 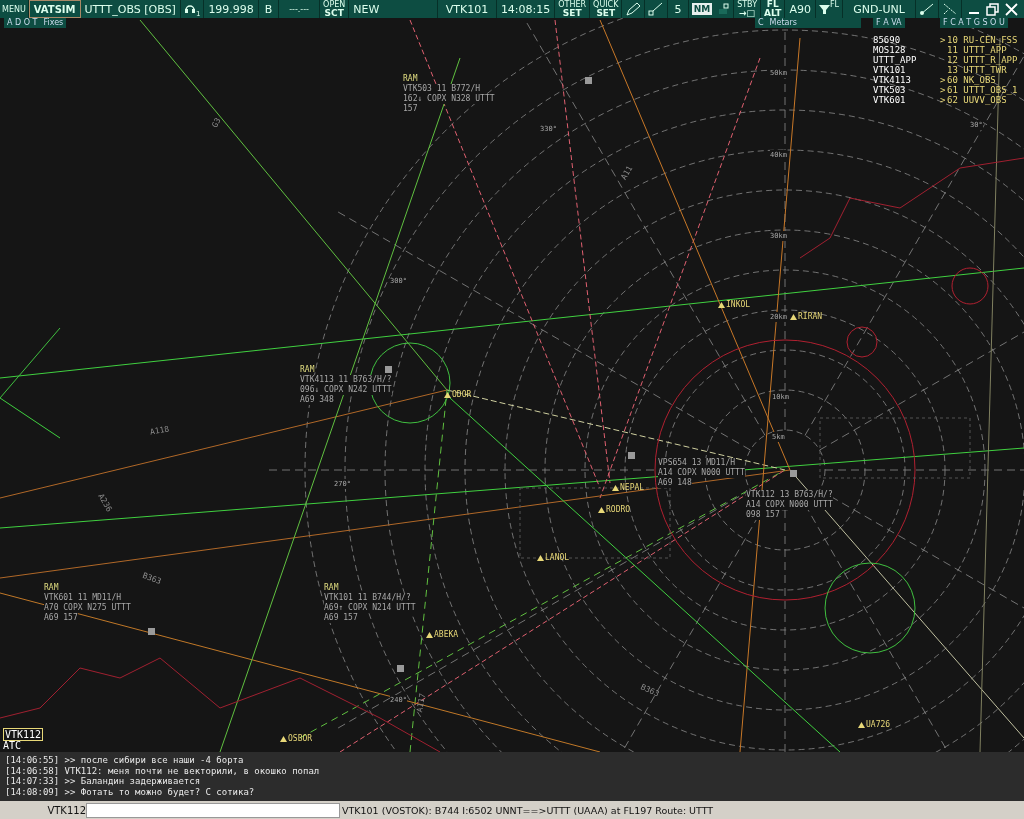 What do you see at coordinates (557, 558) in the screenshot?
I see `waypoint-name: LANOL` at bounding box center [557, 558].